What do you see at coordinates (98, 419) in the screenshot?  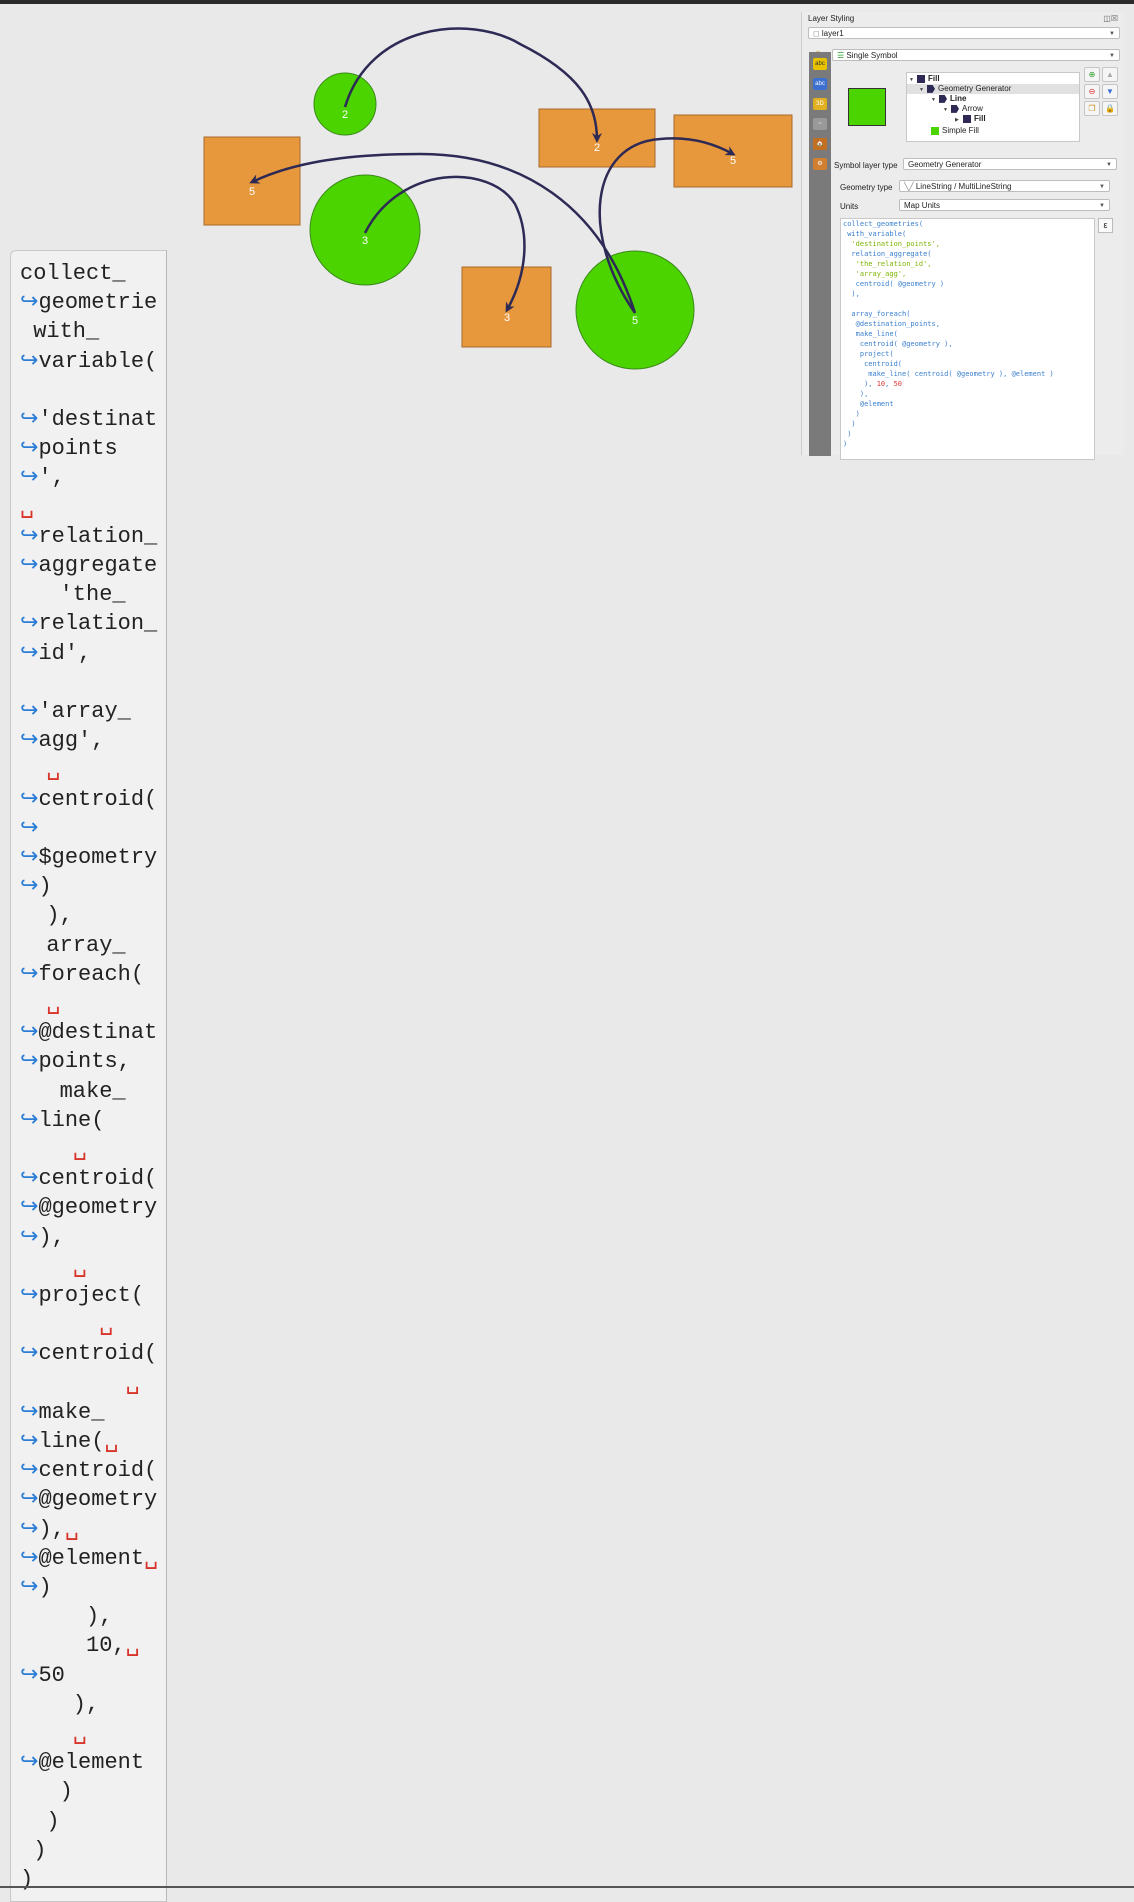 I see `code-text: 'destinat` at bounding box center [98, 419].